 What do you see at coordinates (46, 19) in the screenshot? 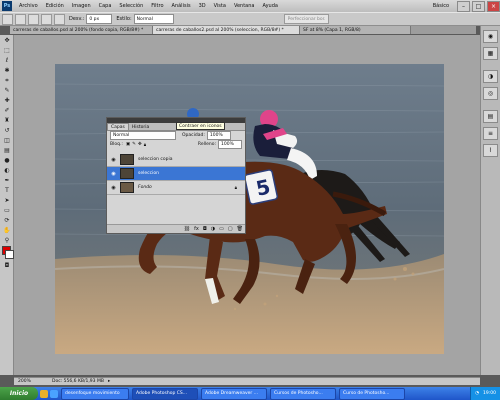
I see `subtract-selection-icon` at bounding box center [46, 19].